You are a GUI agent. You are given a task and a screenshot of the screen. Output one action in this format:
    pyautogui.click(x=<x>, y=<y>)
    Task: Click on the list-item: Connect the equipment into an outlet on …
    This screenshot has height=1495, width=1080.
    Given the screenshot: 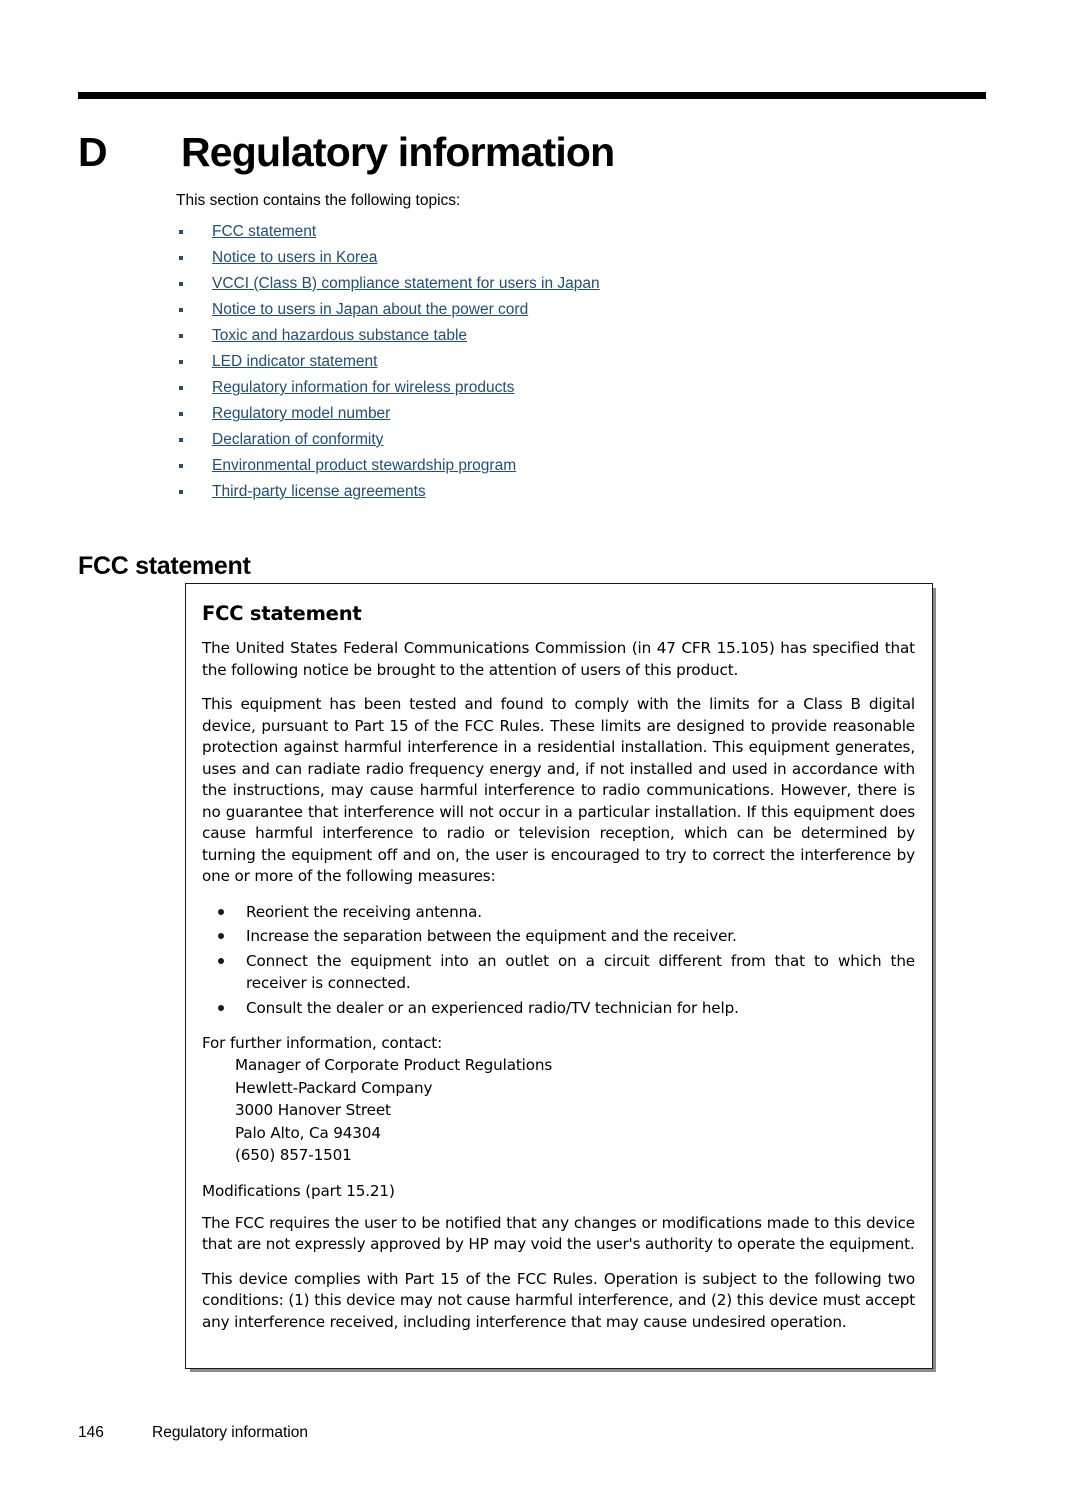 What is the action you would take?
    pyautogui.click(x=558, y=972)
    